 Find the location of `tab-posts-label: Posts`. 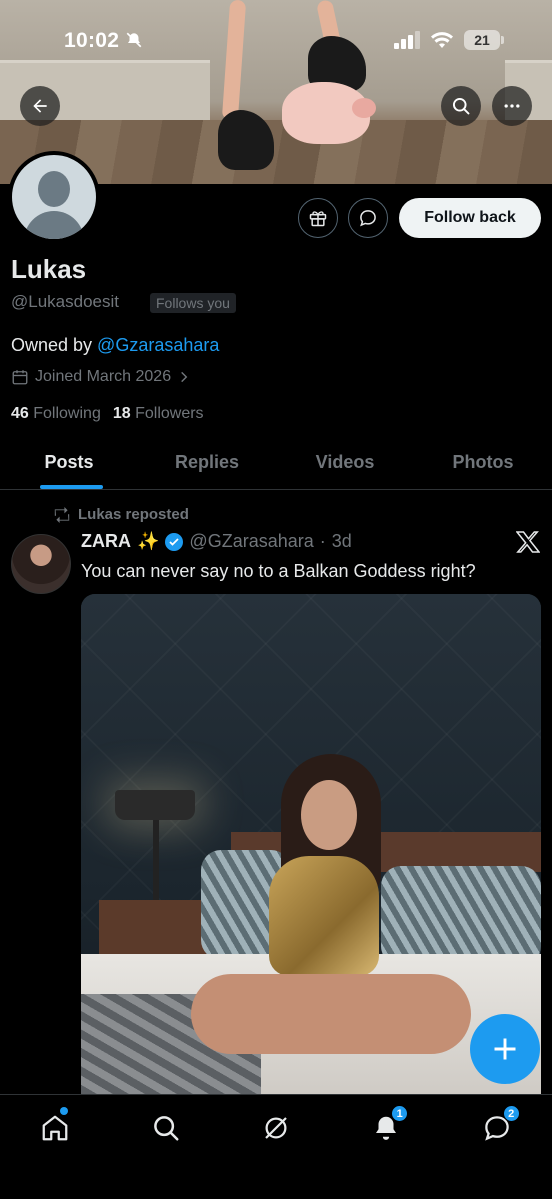

tab-posts-label: Posts is located at coordinates (69, 462).